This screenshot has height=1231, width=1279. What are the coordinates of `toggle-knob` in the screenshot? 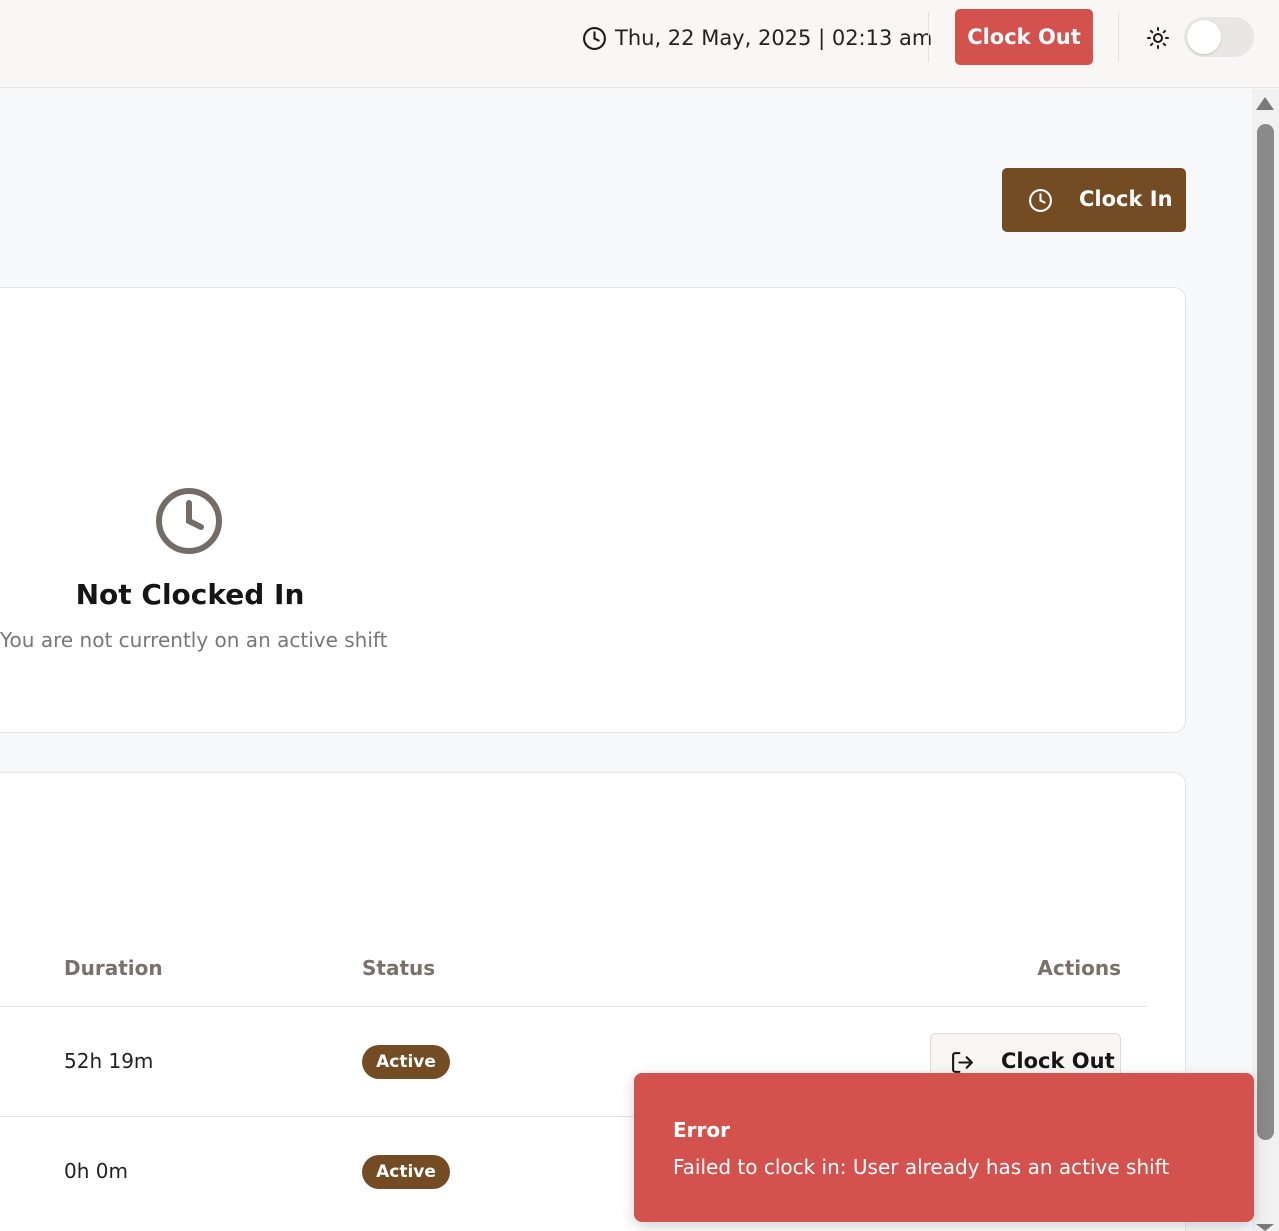 It's located at (1204, 37).